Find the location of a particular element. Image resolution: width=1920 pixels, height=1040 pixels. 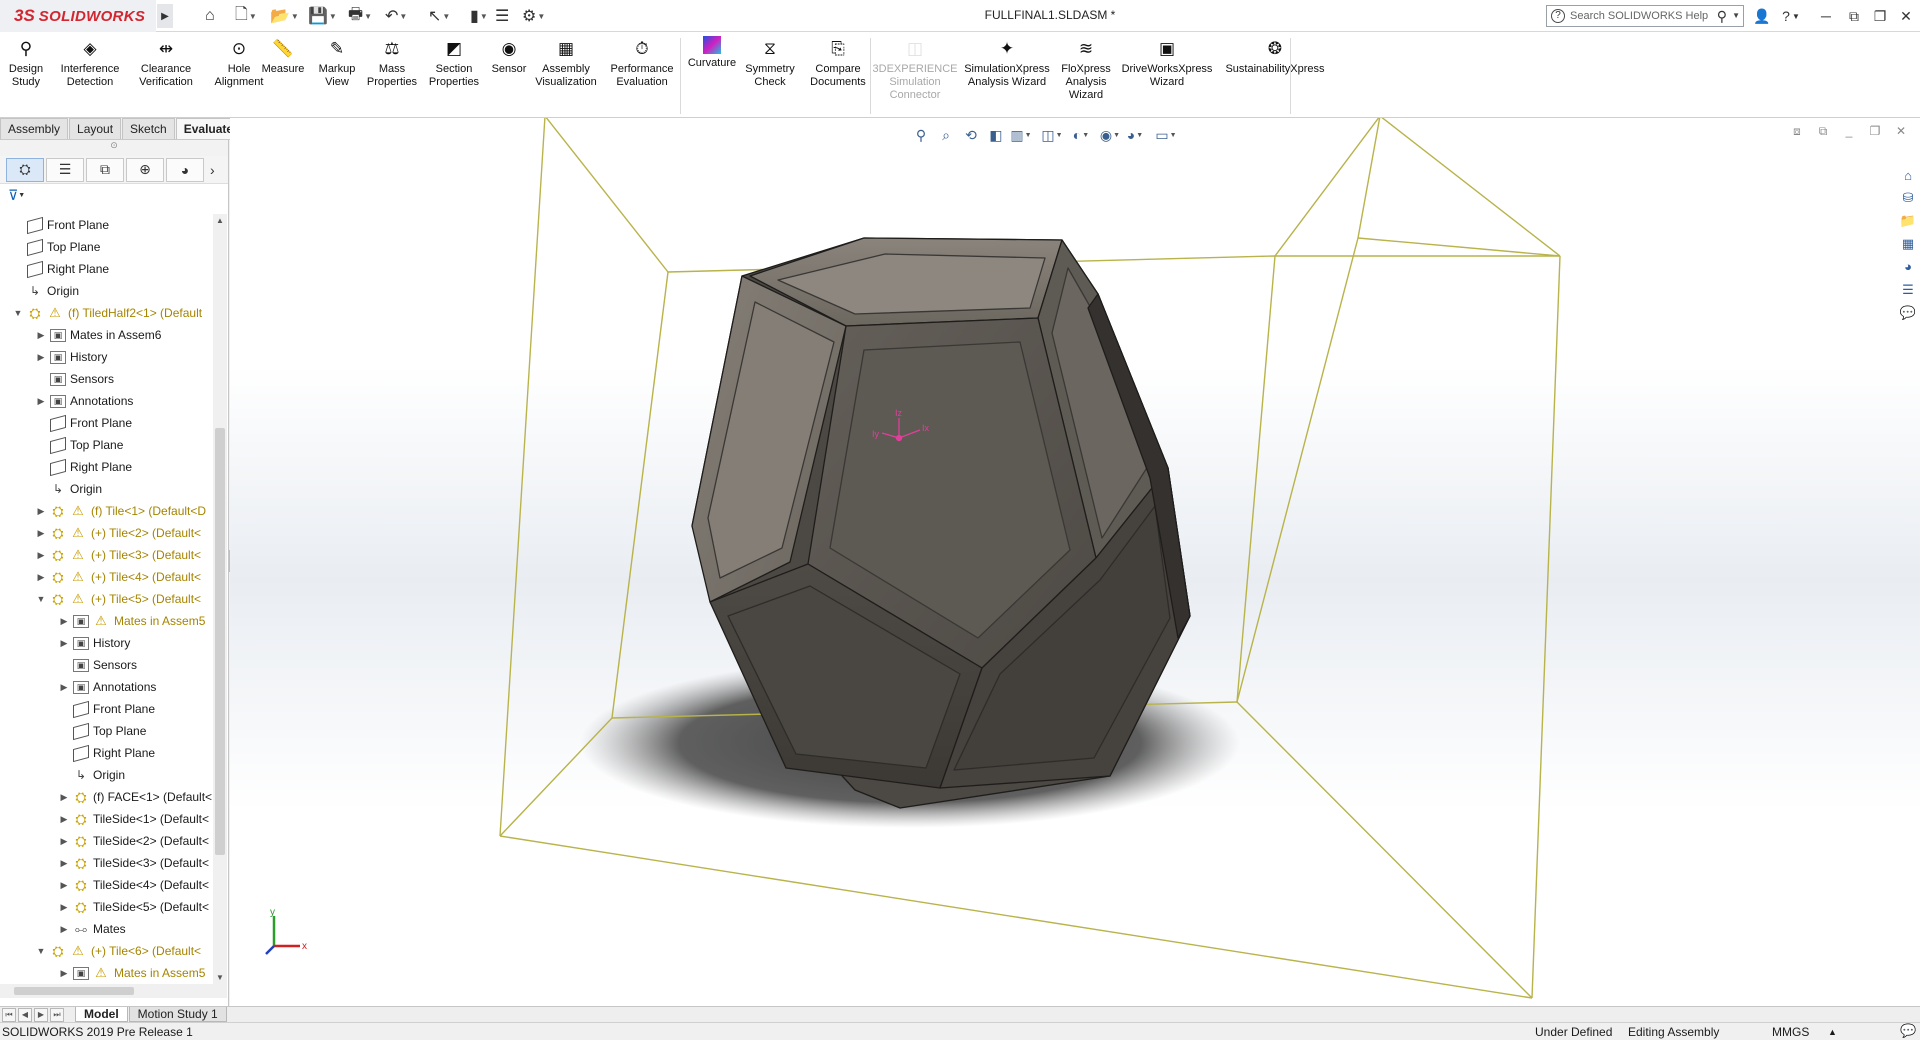

tree-item: ▶ ⧟ Mates is located at coordinates (106, 929).